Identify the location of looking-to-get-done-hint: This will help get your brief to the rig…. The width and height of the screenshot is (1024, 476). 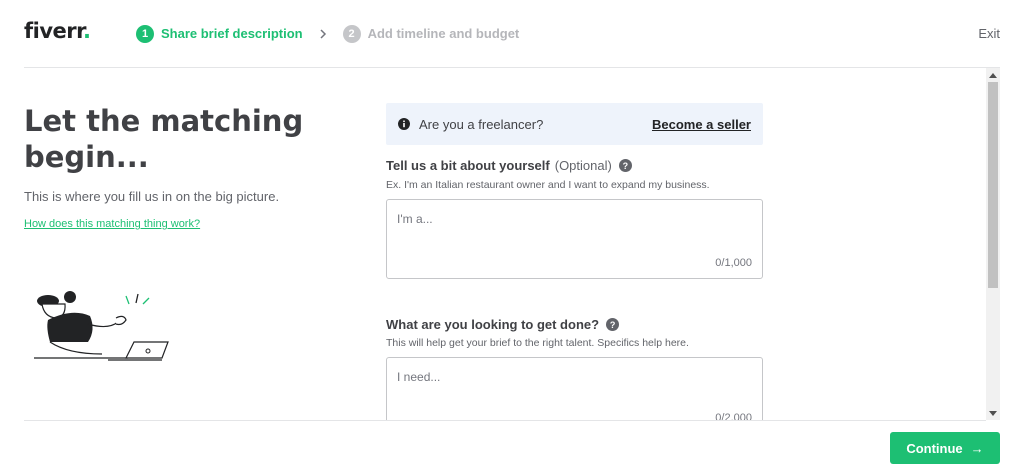
(537, 343).